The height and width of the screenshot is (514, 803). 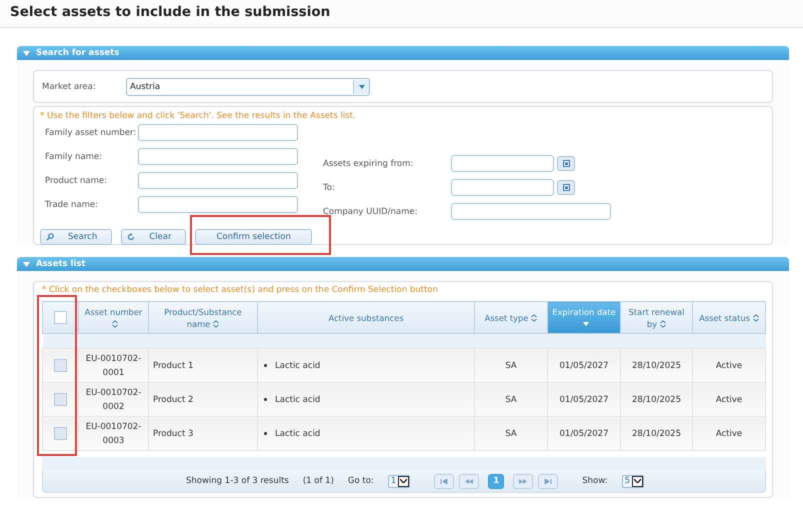 I want to click on instruction-text: * Use the filters below and click 'Search'. See the results in the Assets list., so click(x=198, y=116).